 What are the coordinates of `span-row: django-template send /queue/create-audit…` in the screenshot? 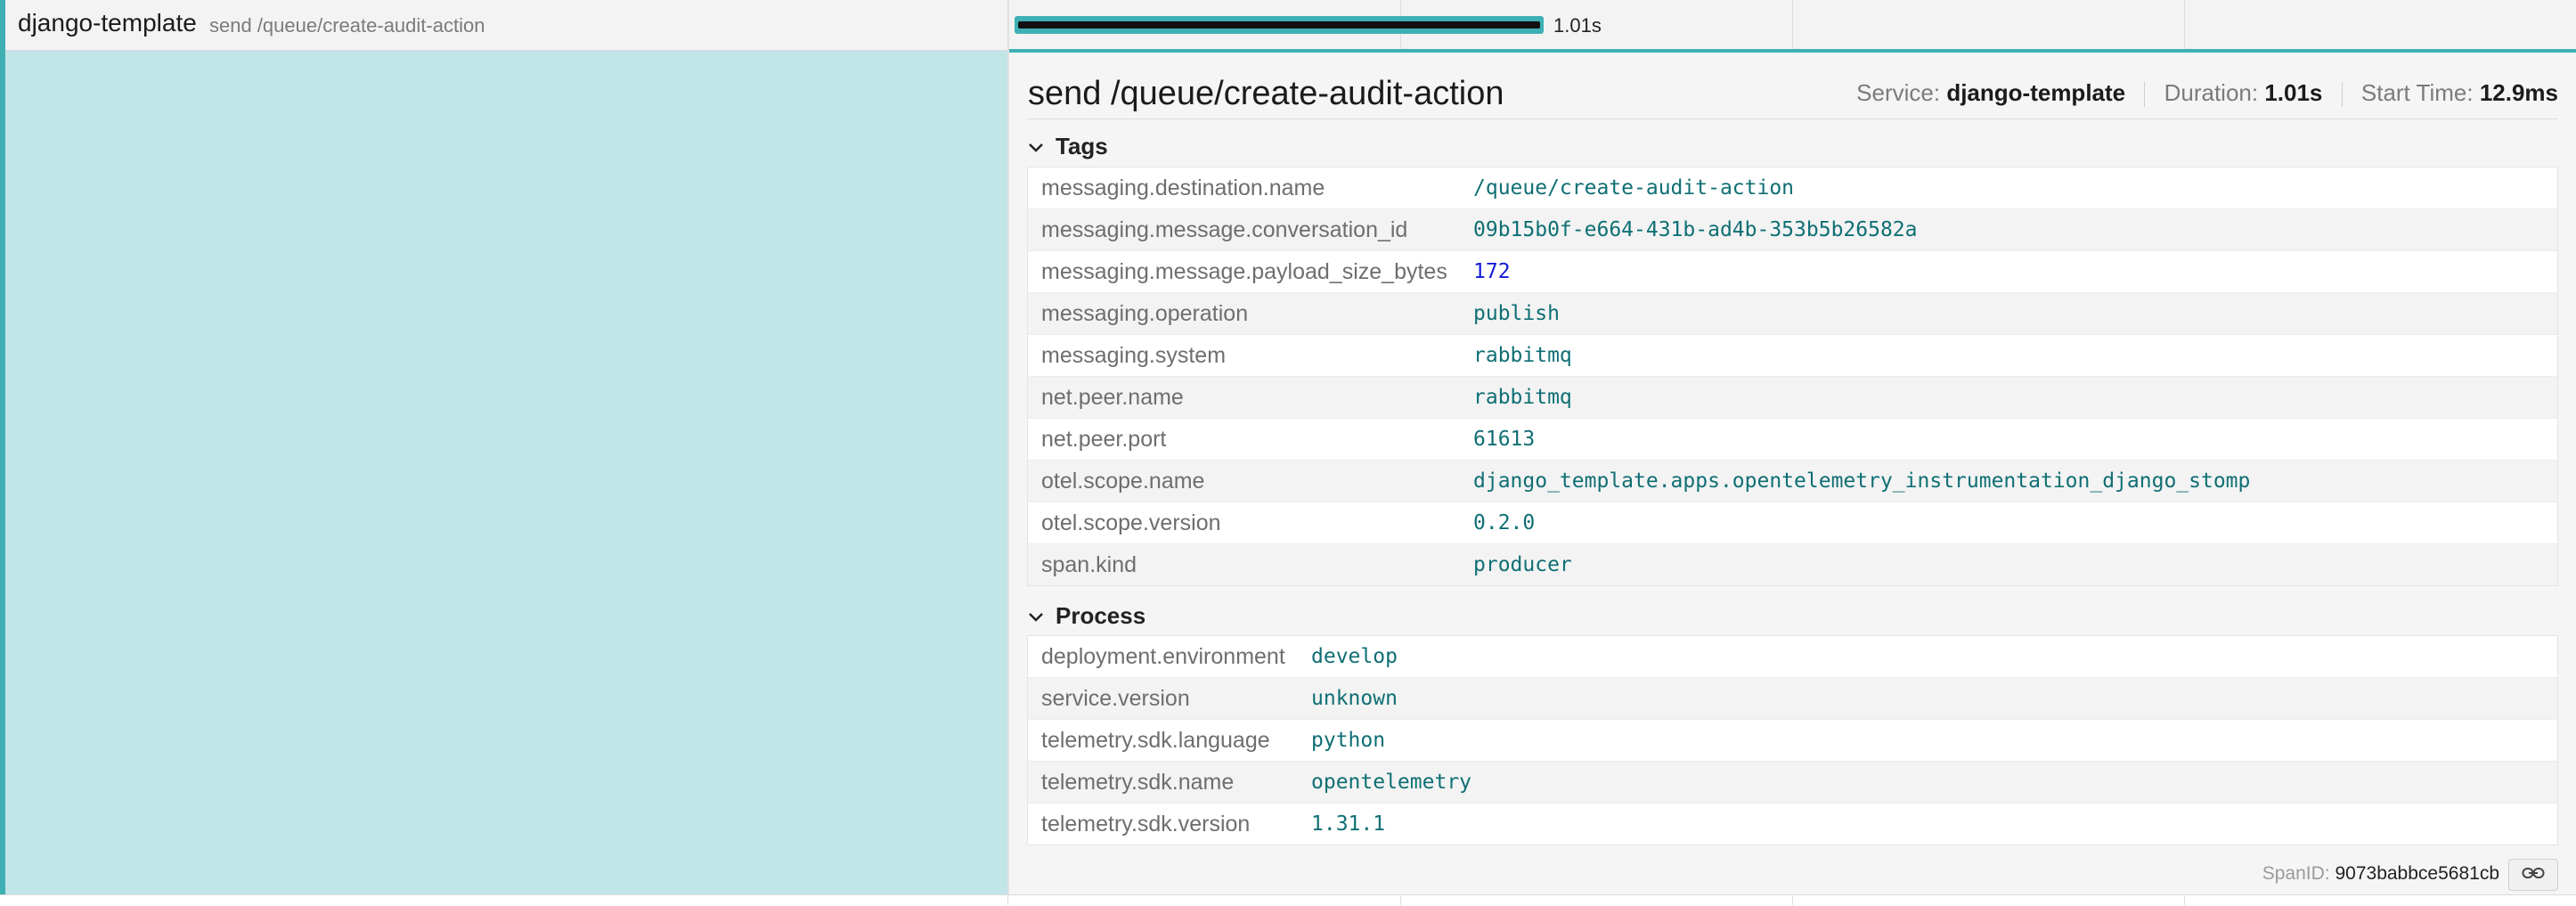 It's located at (1288, 26).